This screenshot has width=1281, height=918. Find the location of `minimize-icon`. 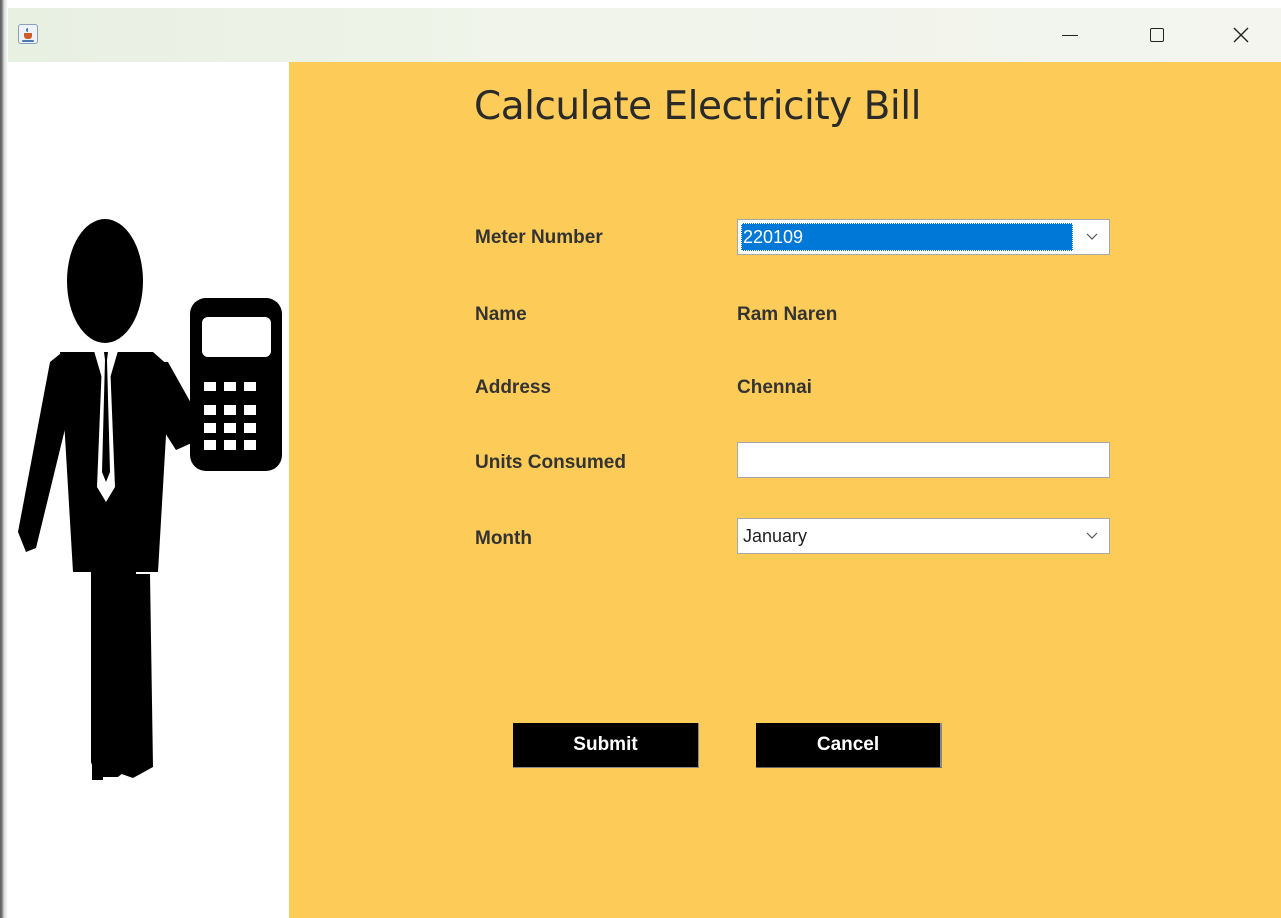

minimize-icon is located at coordinates (1070, 35).